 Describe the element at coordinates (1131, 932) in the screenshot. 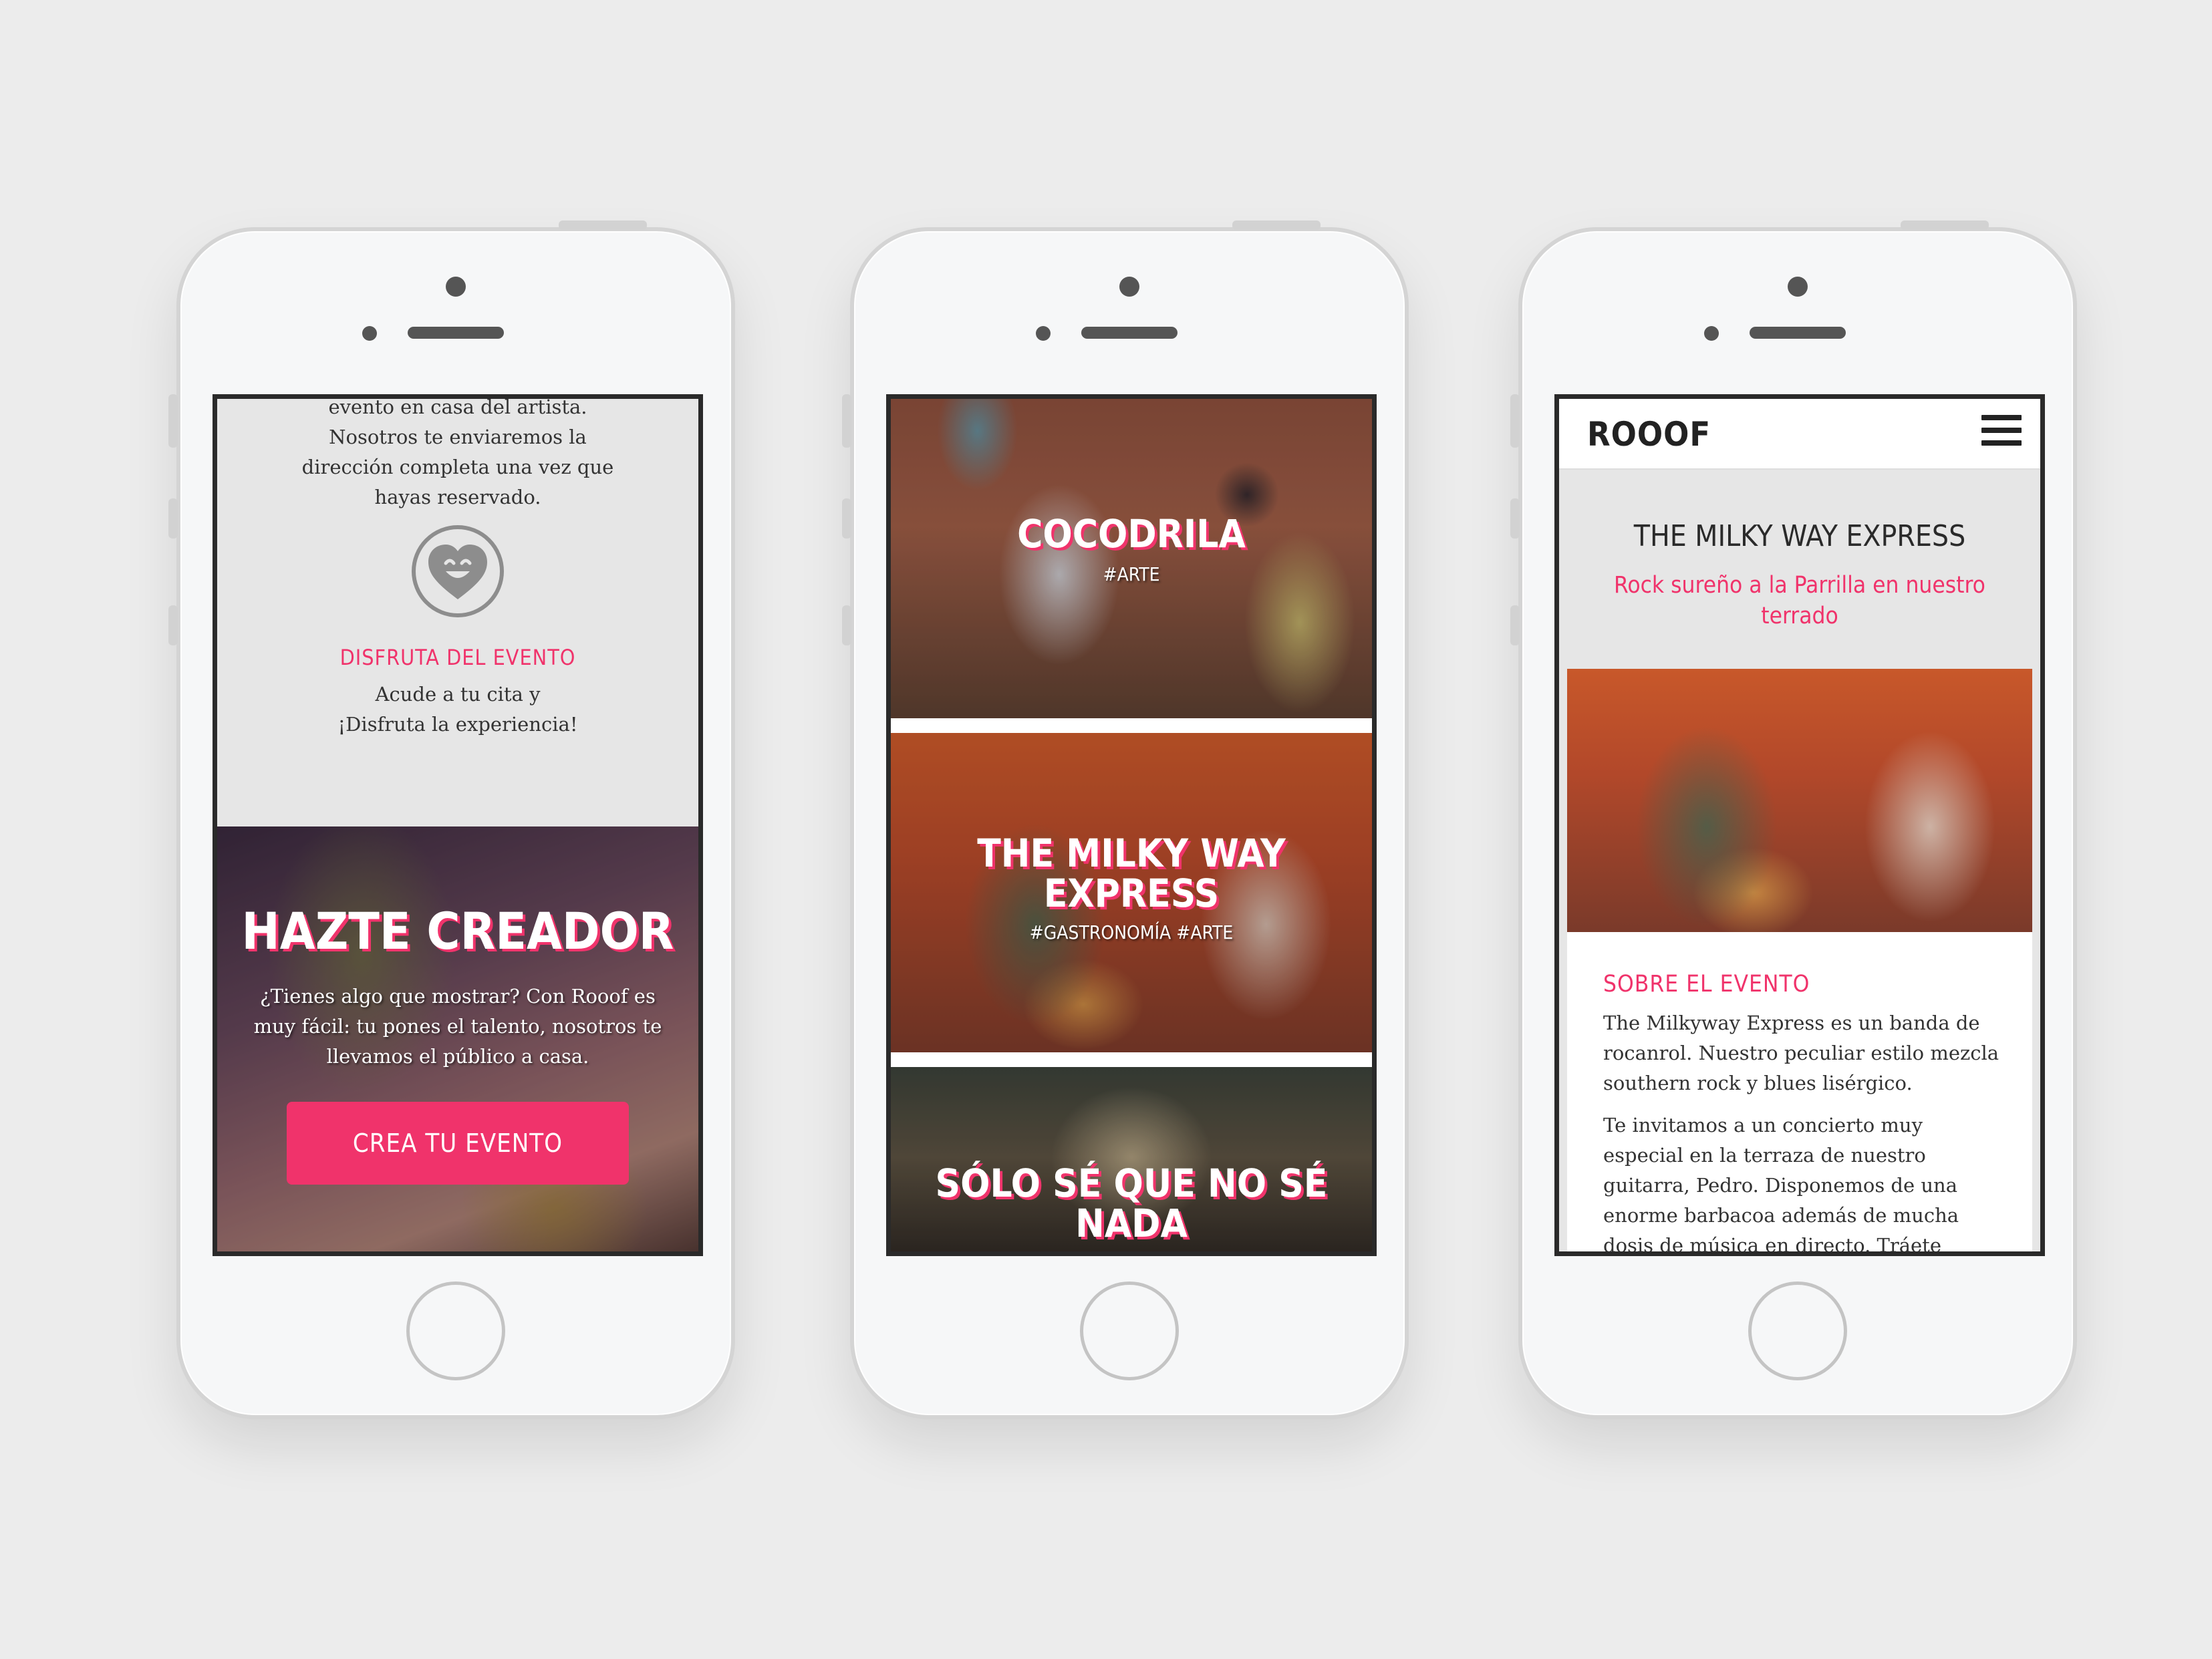

I see `event-tags: #GASTRONOMÍA #ARTE` at that location.